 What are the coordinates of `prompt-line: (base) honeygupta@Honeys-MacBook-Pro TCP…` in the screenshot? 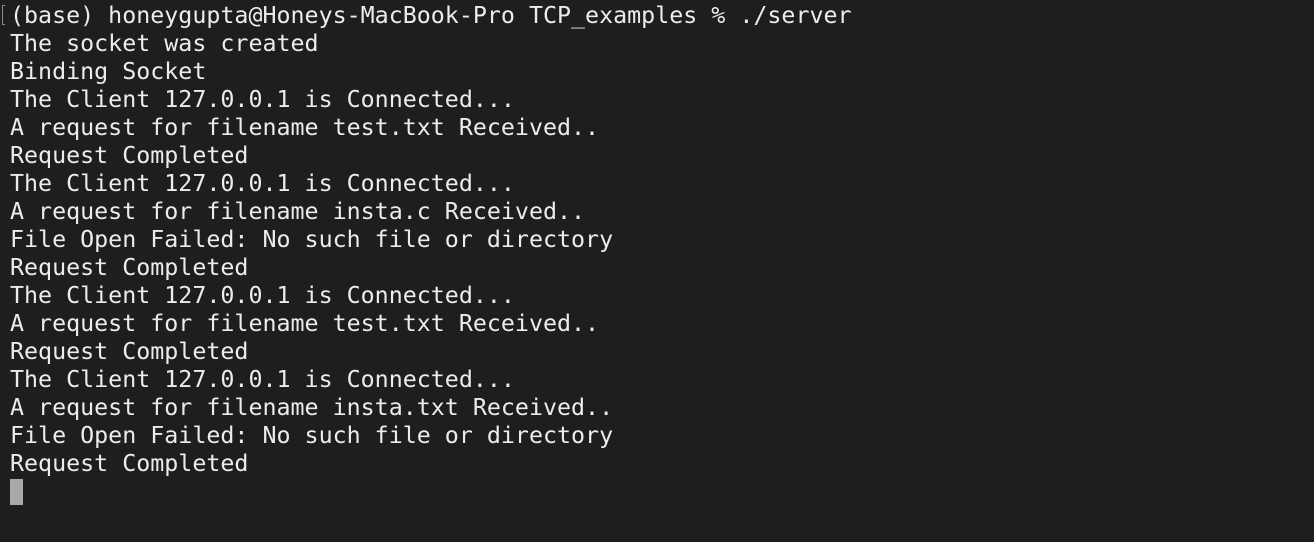 It's located at (431, 15).